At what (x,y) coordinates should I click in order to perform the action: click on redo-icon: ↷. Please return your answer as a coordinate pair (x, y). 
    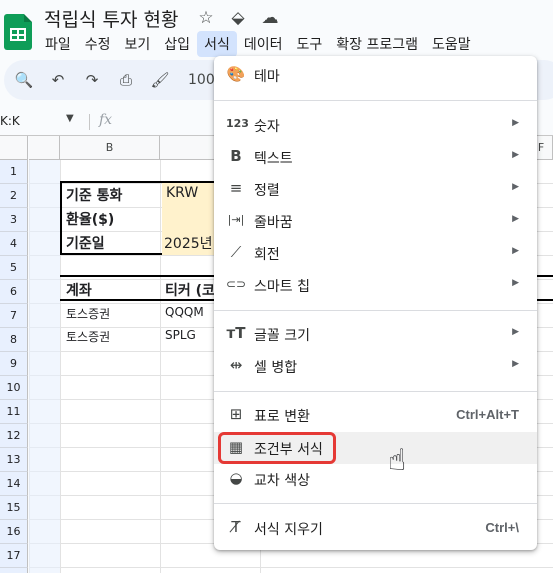
    Looking at the image, I should click on (92, 80).